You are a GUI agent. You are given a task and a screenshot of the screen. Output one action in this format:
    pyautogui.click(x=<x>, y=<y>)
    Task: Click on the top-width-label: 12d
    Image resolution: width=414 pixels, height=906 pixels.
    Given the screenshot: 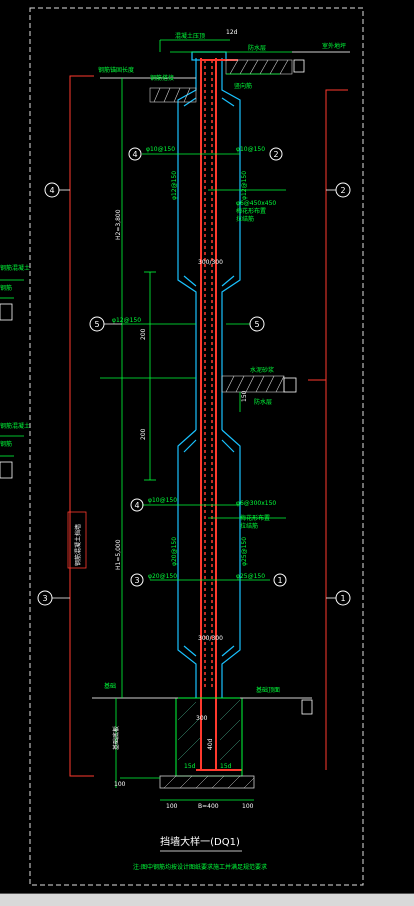 What is the action you would take?
    pyautogui.click(x=232, y=32)
    